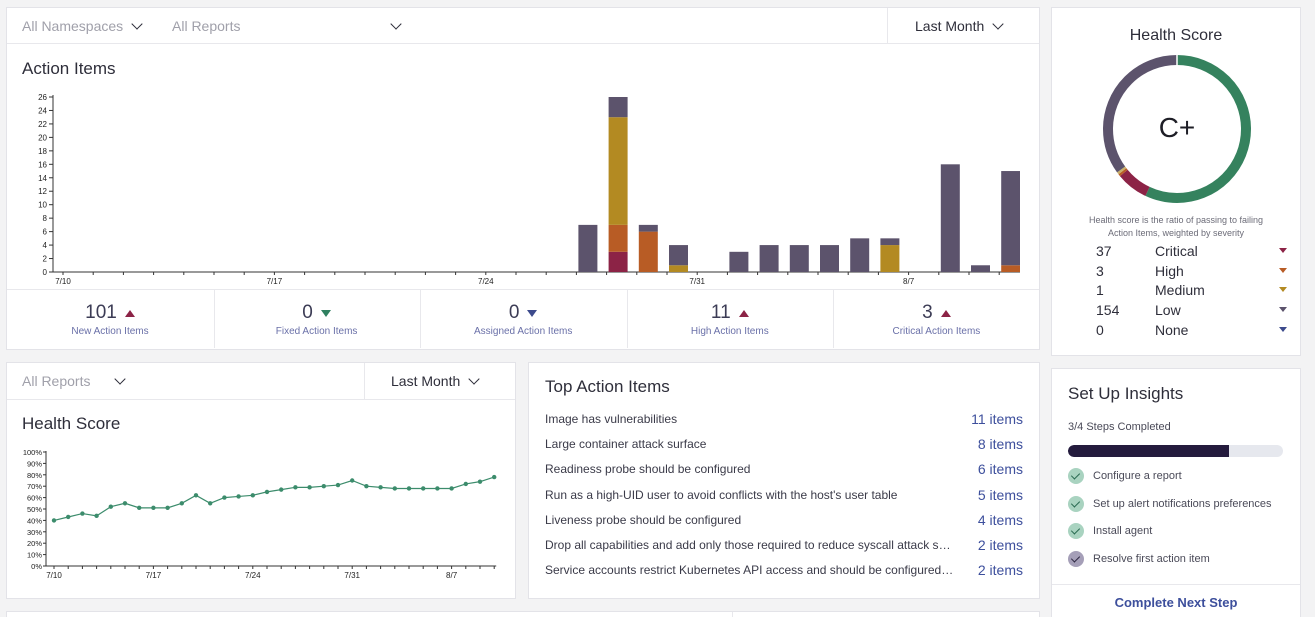 This screenshot has width=1315, height=617. I want to click on health-note-line2: Action Items, weighted by severity, so click(1176, 233).